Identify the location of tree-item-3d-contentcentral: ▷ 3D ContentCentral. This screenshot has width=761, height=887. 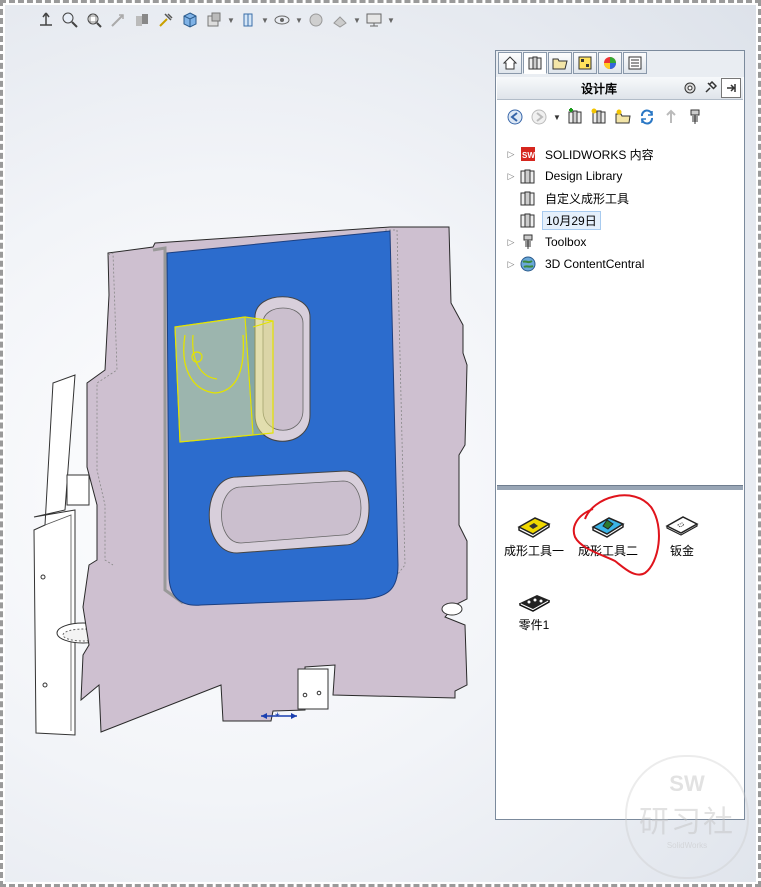
(622, 264).